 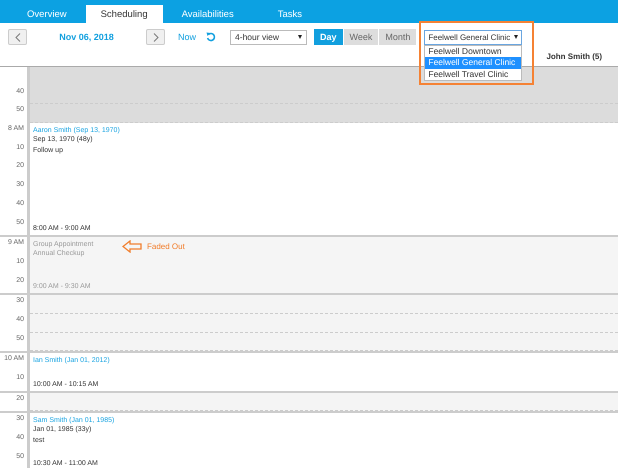 I want to click on previous-button, so click(x=17, y=37).